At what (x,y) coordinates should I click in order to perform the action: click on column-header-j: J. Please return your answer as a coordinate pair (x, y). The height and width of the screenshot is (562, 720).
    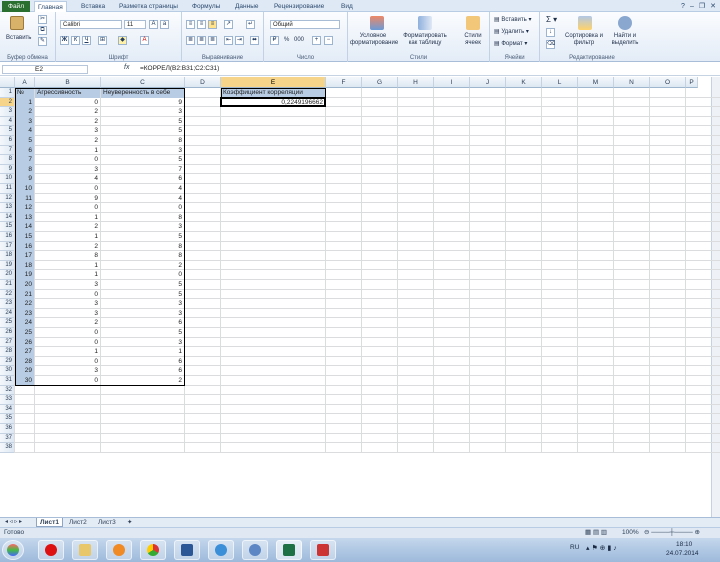
    Looking at the image, I should click on (488, 82).